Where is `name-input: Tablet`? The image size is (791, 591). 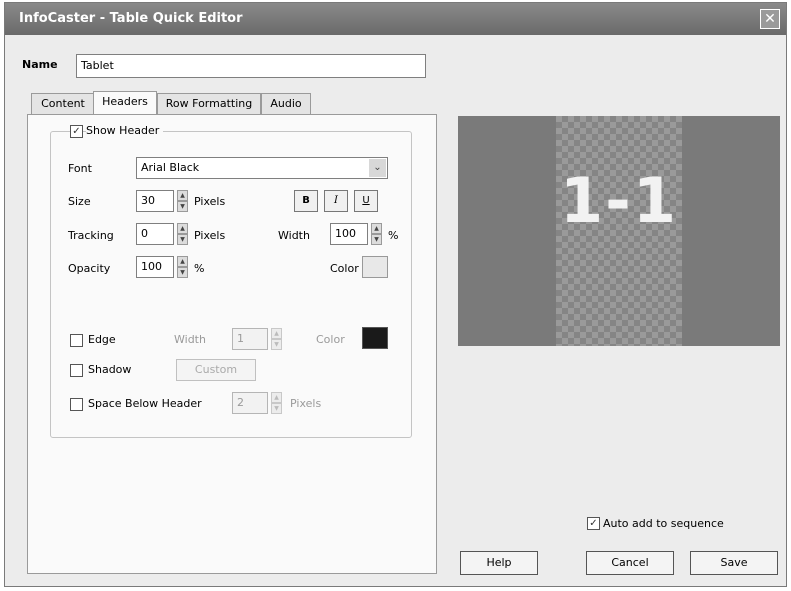 name-input: Tablet is located at coordinates (251, 66).